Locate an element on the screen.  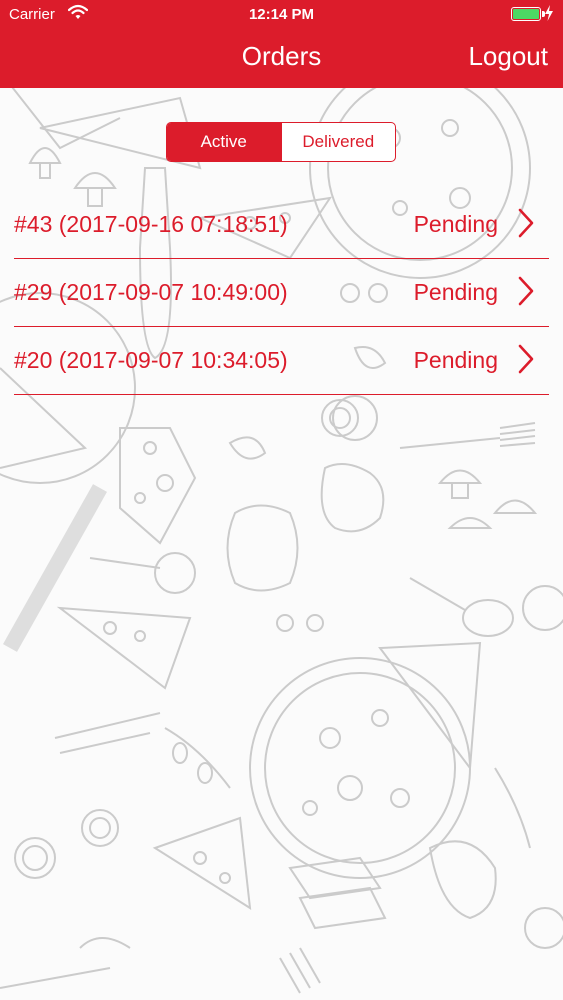
status-time: 12:14 PM is located at coordinates (281, 14).